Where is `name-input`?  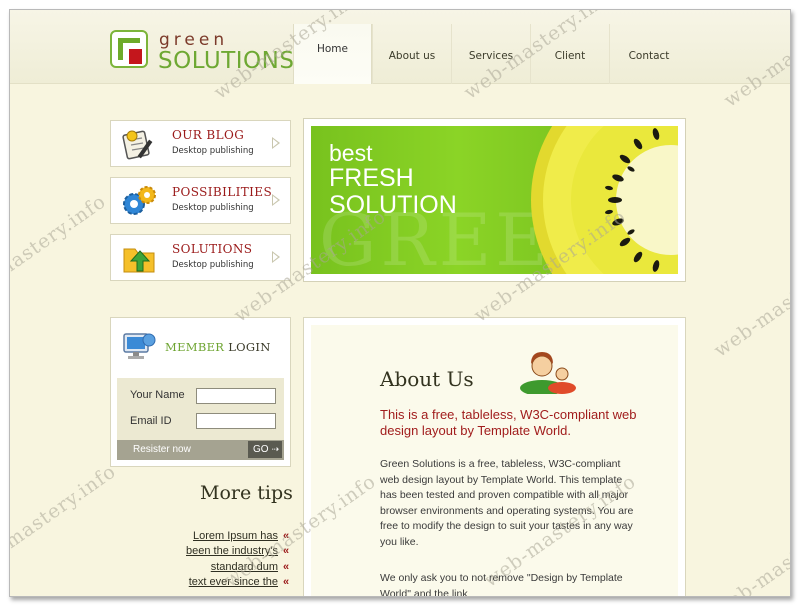 name-input is located at coordinates (236, 396).